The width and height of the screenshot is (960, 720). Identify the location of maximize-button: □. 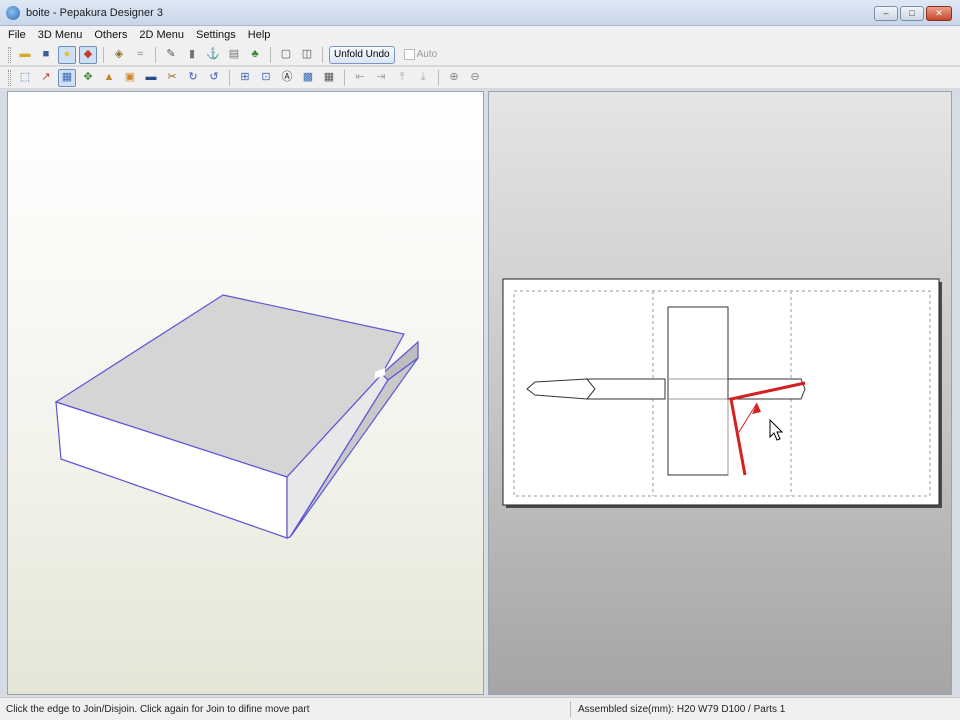
(912, 13).